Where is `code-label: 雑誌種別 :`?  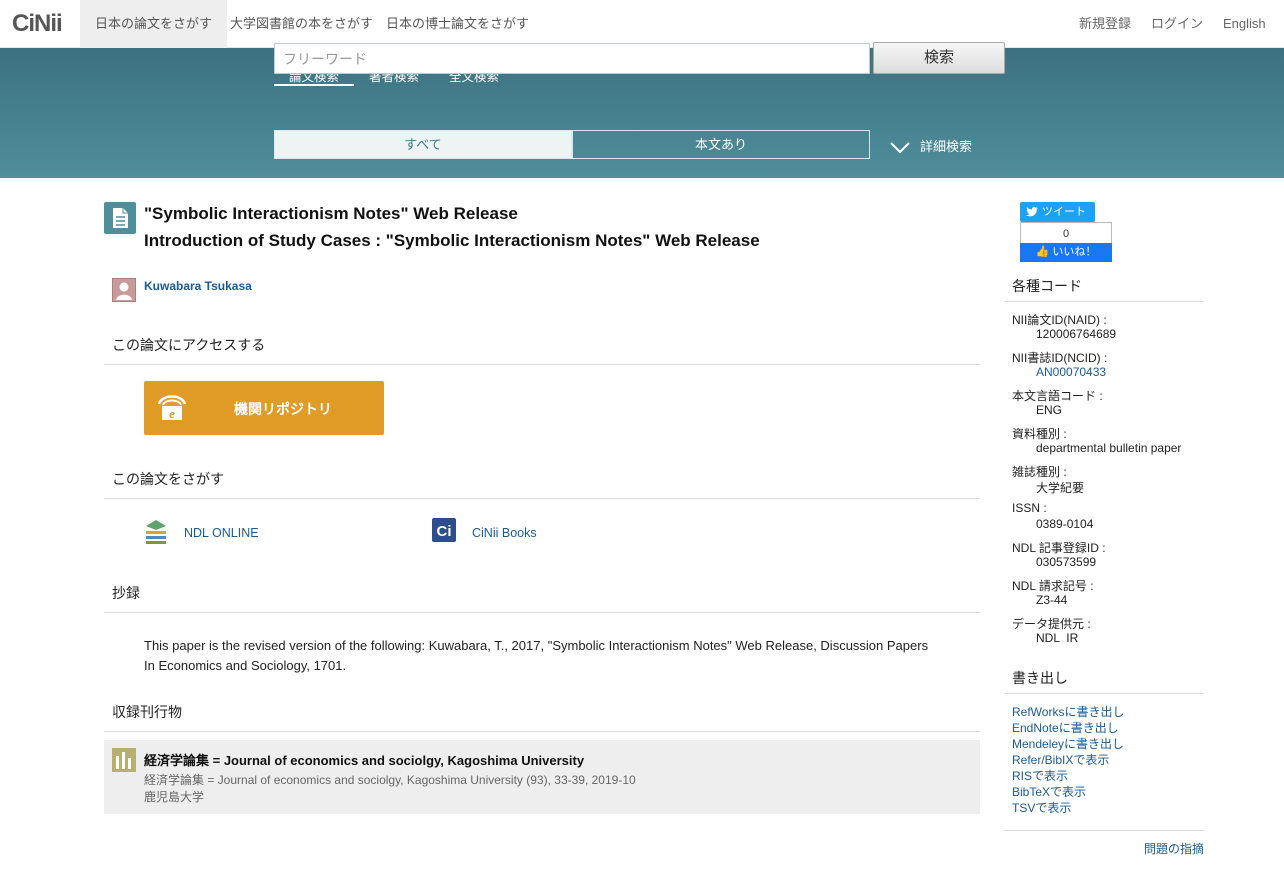 code-label: 雑誌種別 : is located at coordinates (1039, 472).